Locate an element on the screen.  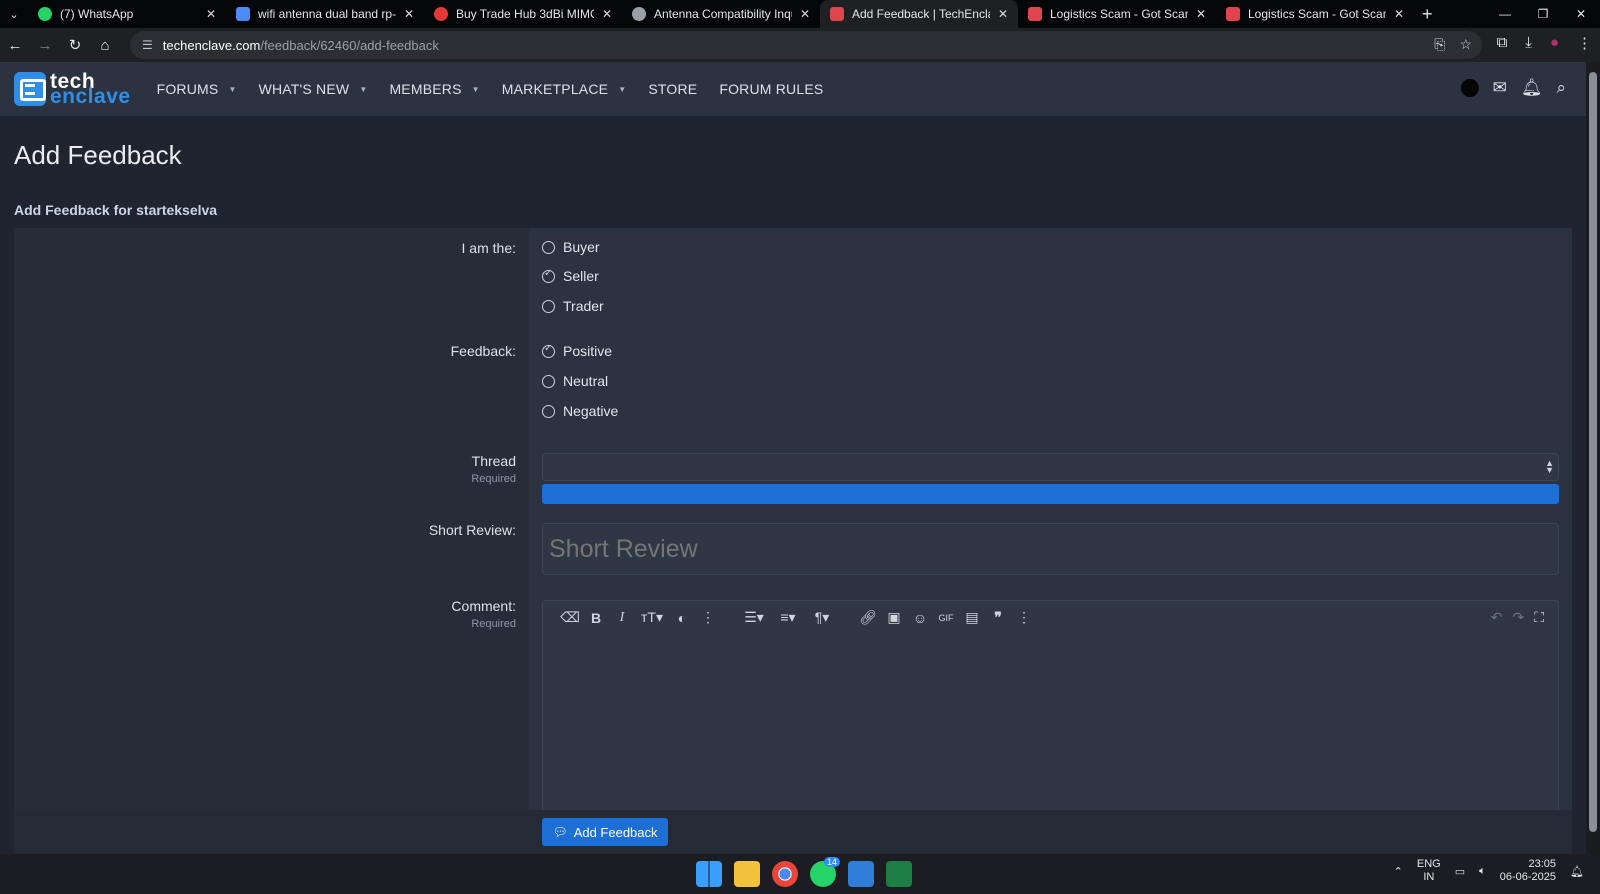
volume-icon: 🔈︎ is located at coordinates (1482, 871).